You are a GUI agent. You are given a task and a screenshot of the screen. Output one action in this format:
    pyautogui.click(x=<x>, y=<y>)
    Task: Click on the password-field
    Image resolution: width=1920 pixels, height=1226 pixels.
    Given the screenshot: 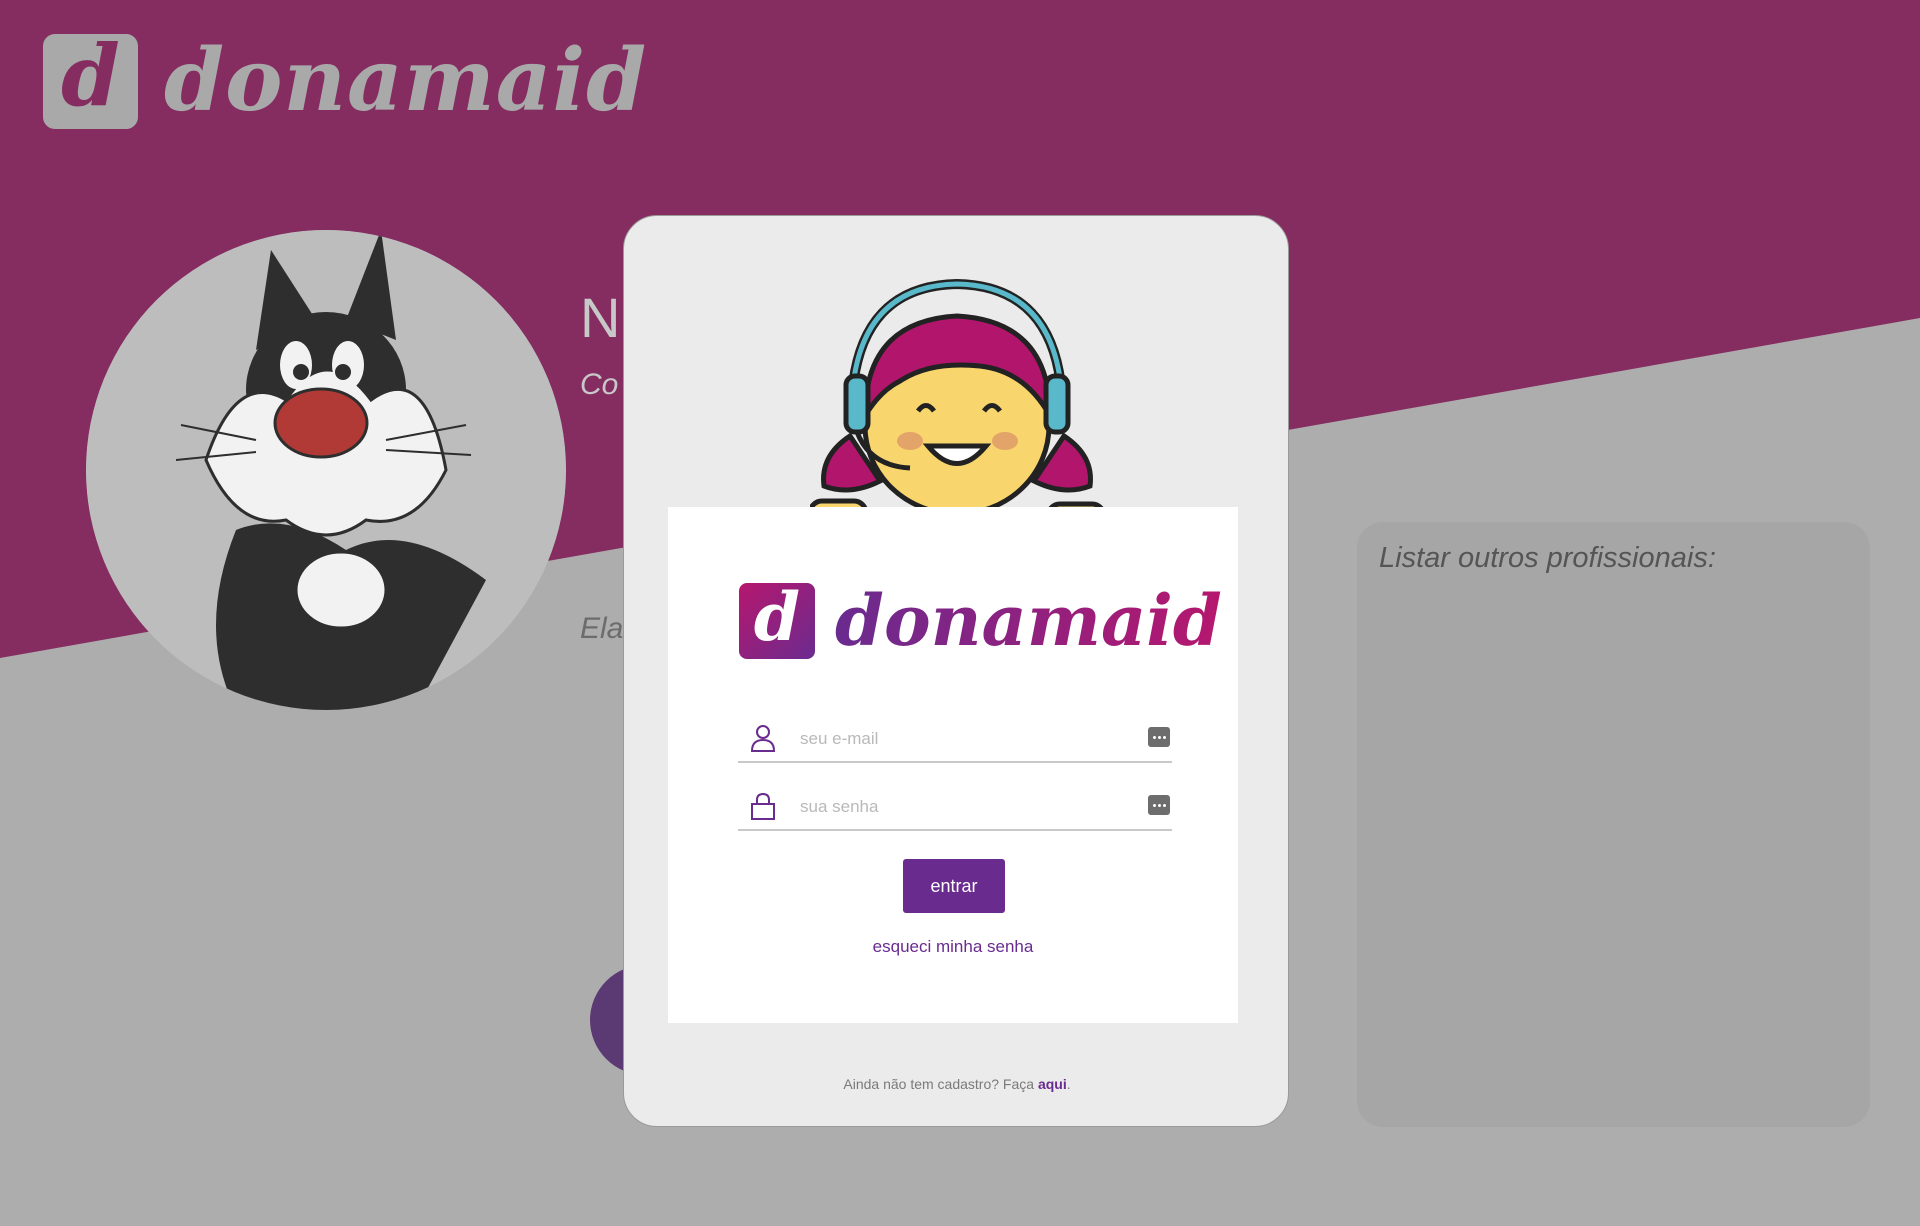 What is the action you would take?
    pyautogui.click(x=955, y=807)
    